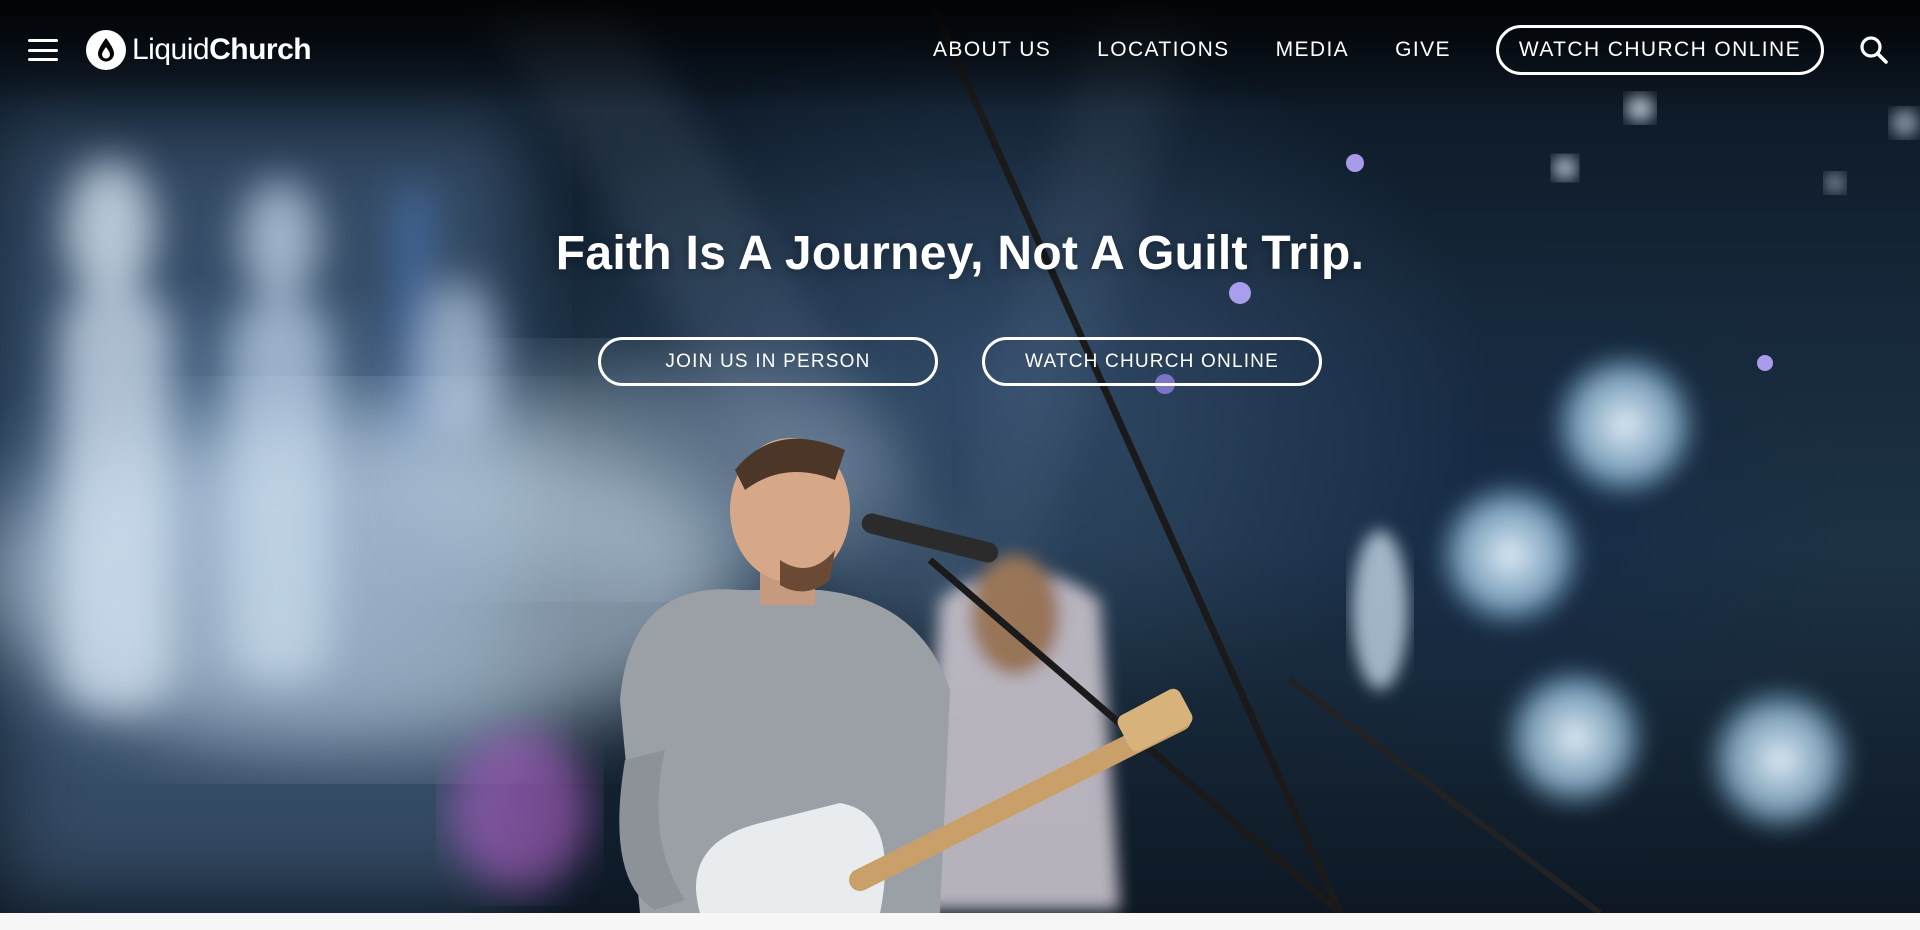  I want to click on watch-church-online-nav-button: WATCH CHURCH ONLINE, so click(1659, 50).